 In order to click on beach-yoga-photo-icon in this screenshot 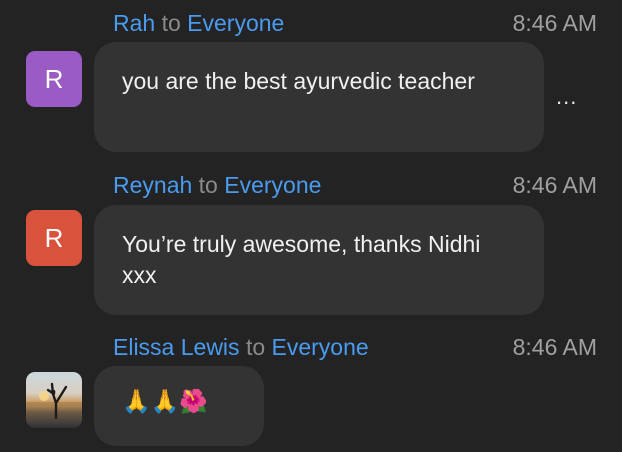, I will do `click(54, 401)`.